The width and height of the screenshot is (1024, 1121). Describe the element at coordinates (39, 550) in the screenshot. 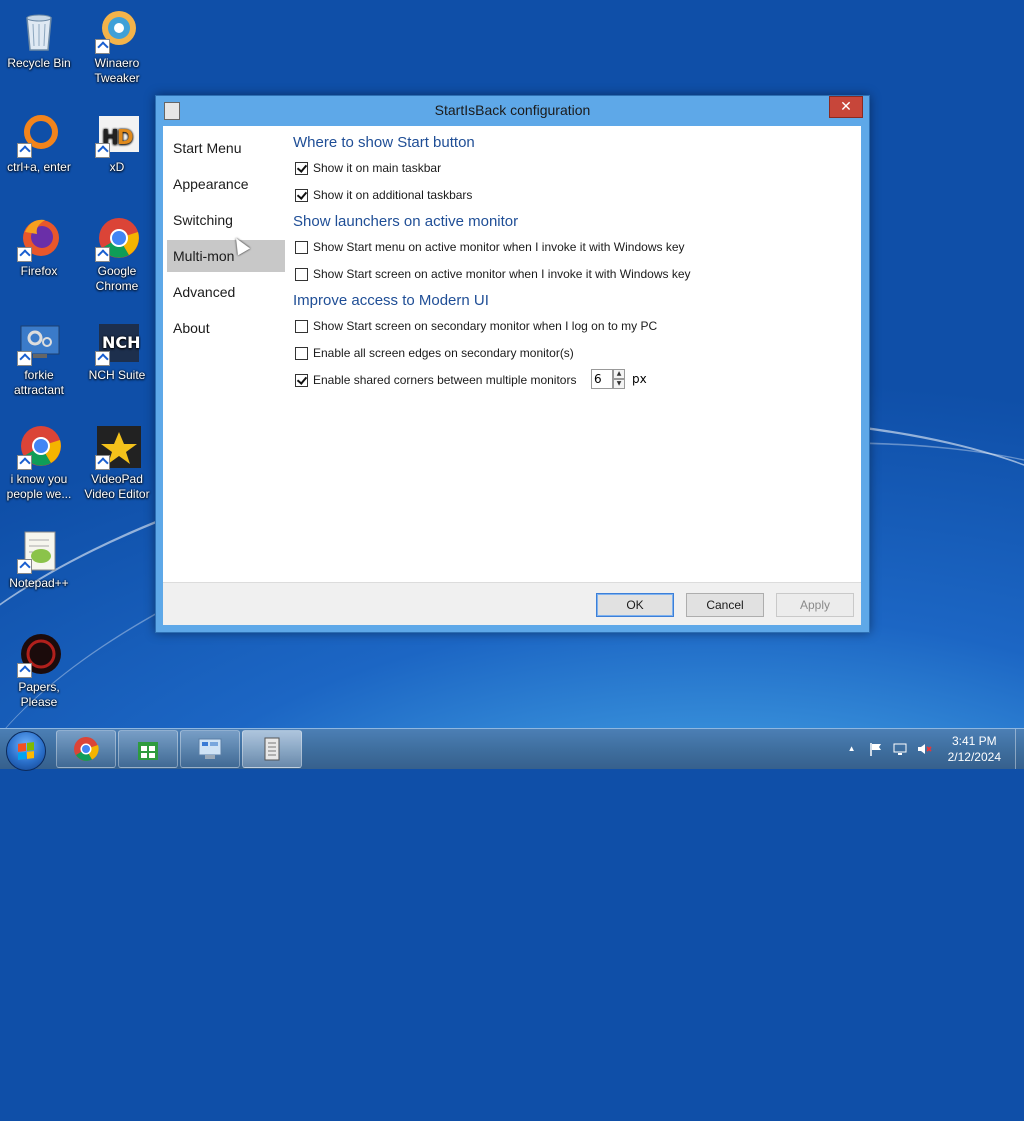

I see `notepad-plus-plus-icon` at that location.